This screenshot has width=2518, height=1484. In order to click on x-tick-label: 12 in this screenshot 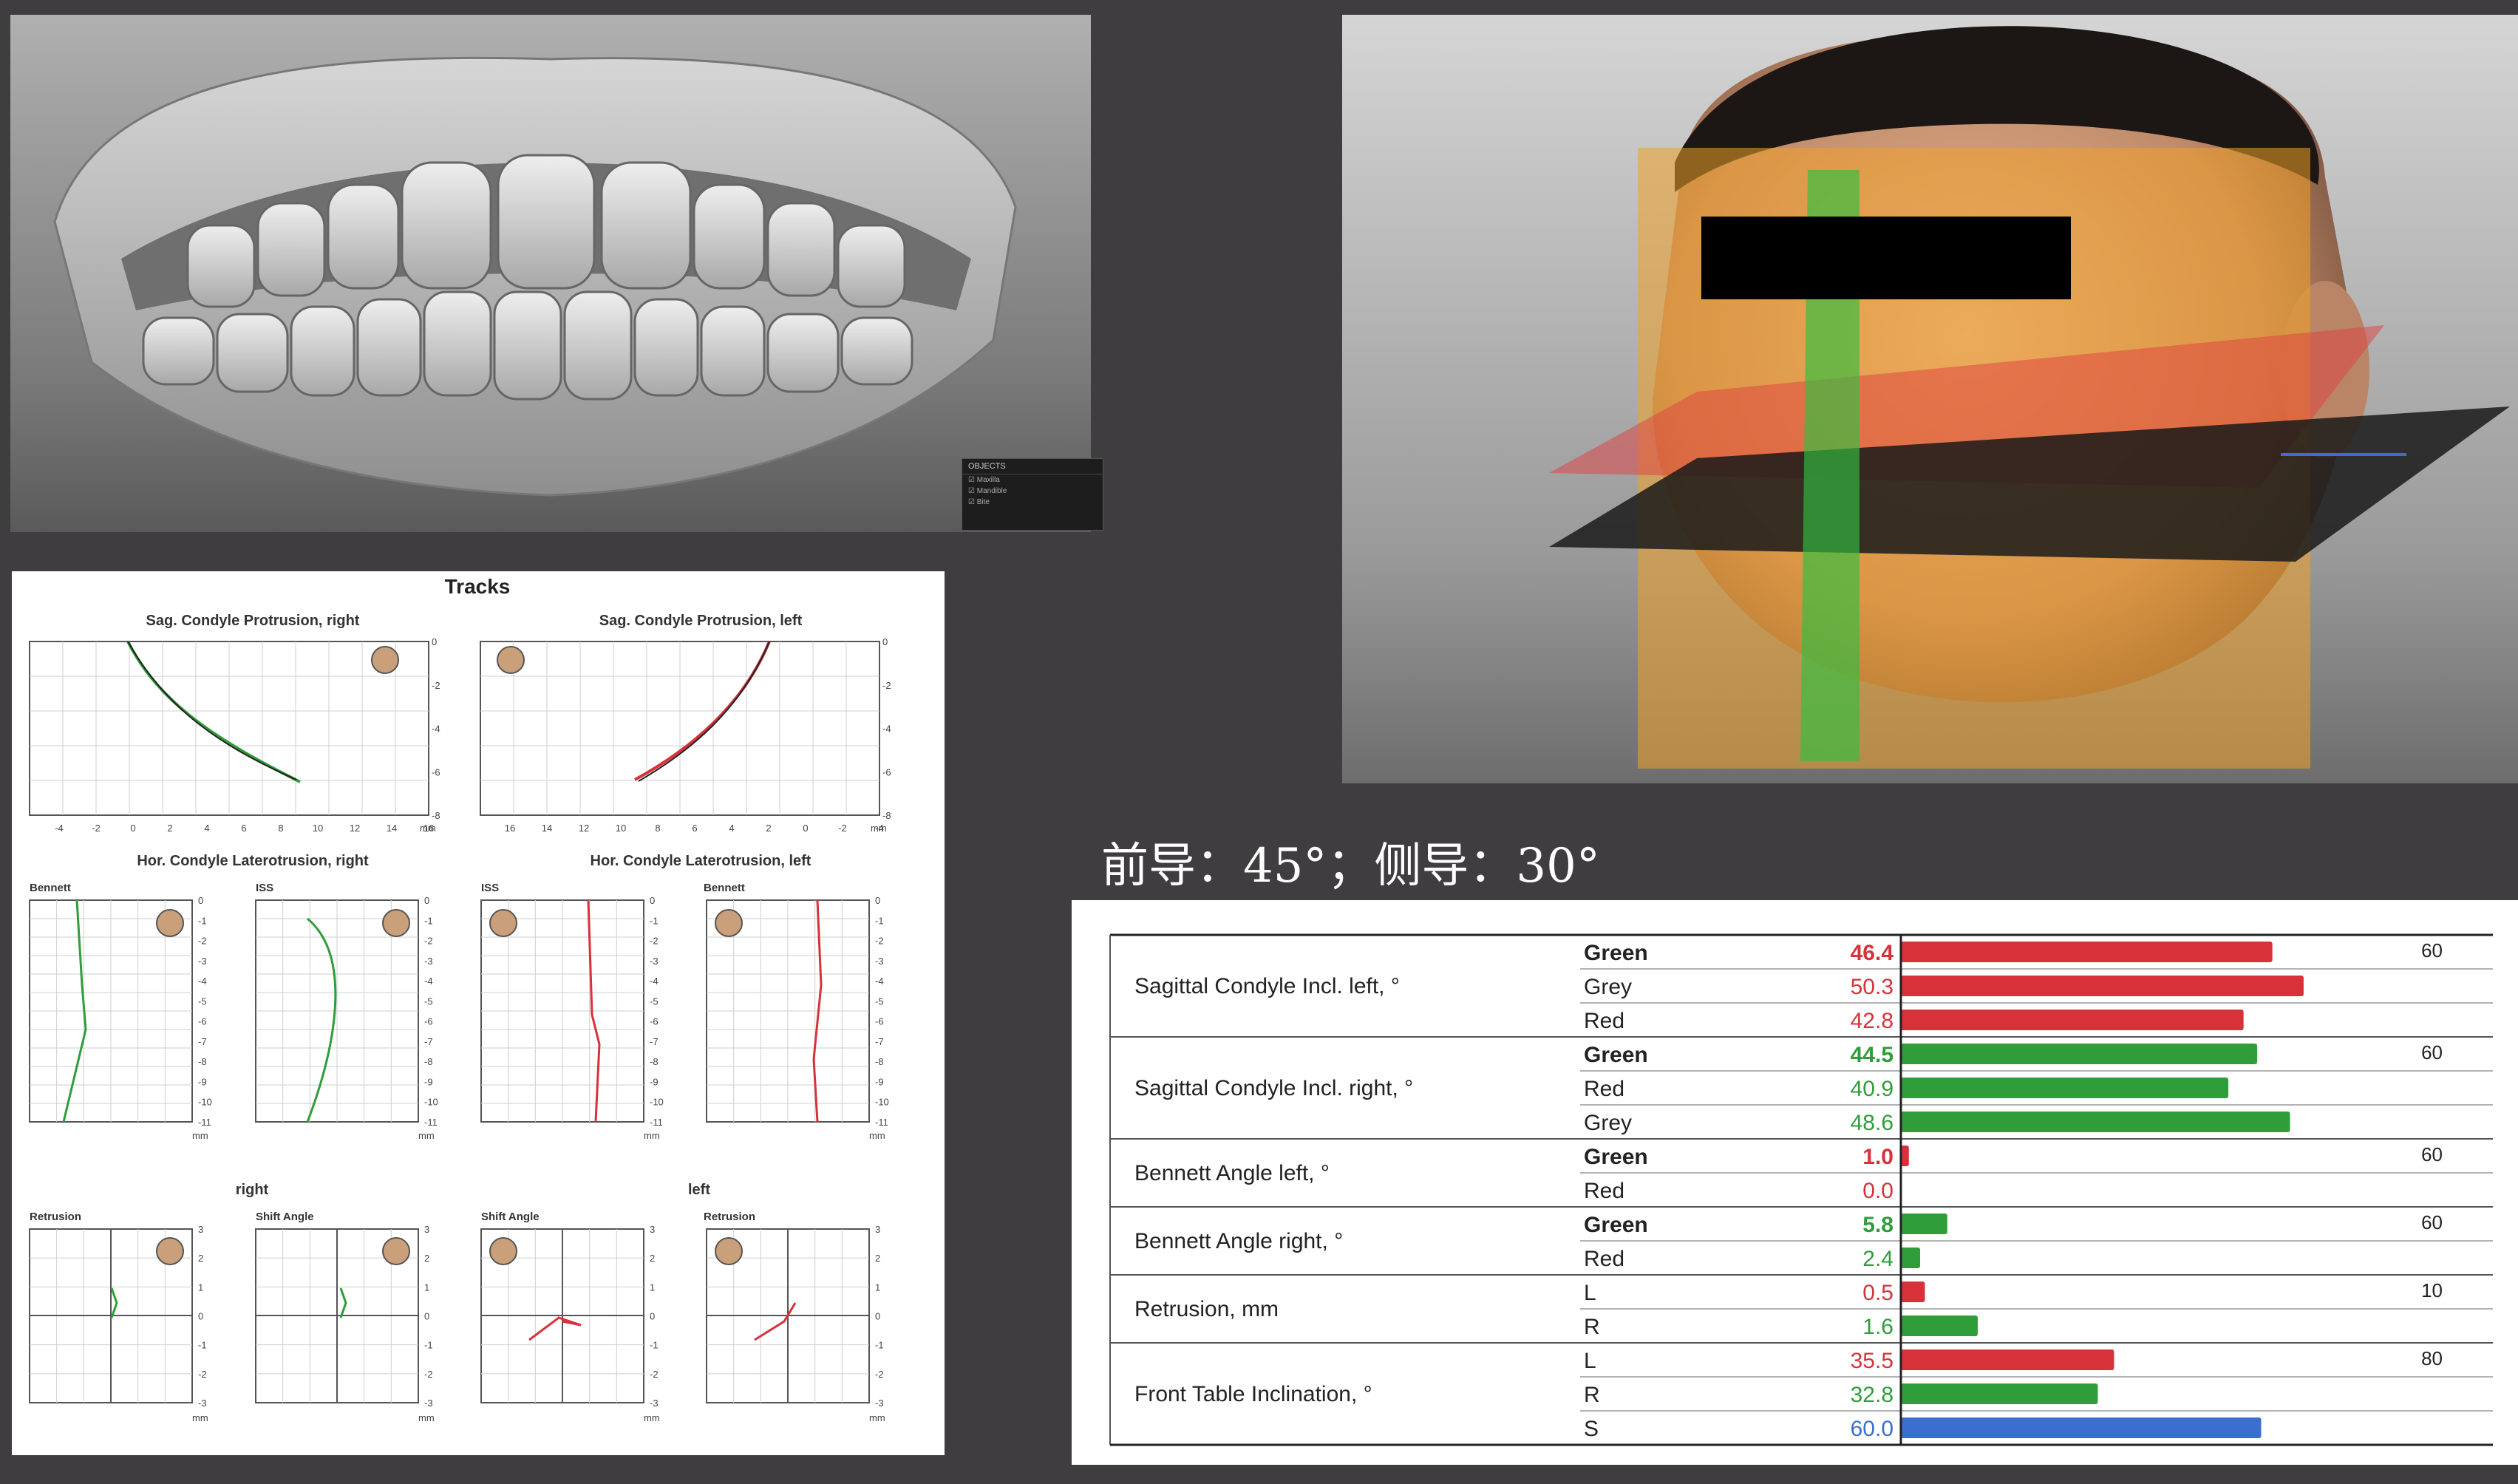, I will do `click(355, 829)`.